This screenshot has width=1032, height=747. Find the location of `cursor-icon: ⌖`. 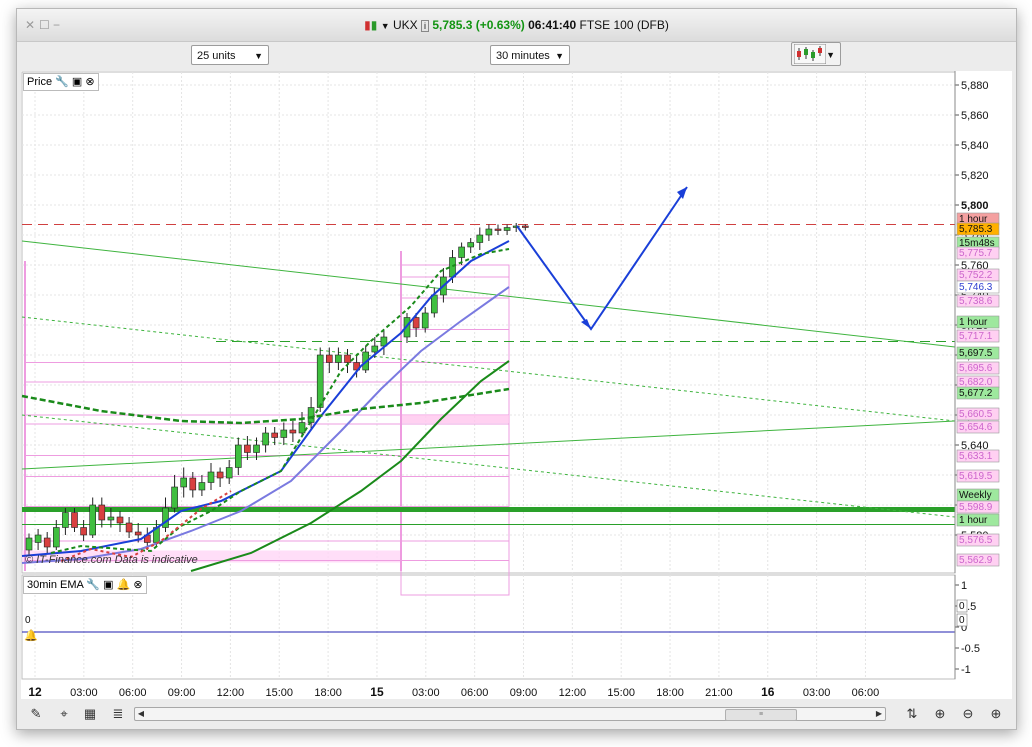

cursor-icon: ⌖ is located at coordinates (64, 714).